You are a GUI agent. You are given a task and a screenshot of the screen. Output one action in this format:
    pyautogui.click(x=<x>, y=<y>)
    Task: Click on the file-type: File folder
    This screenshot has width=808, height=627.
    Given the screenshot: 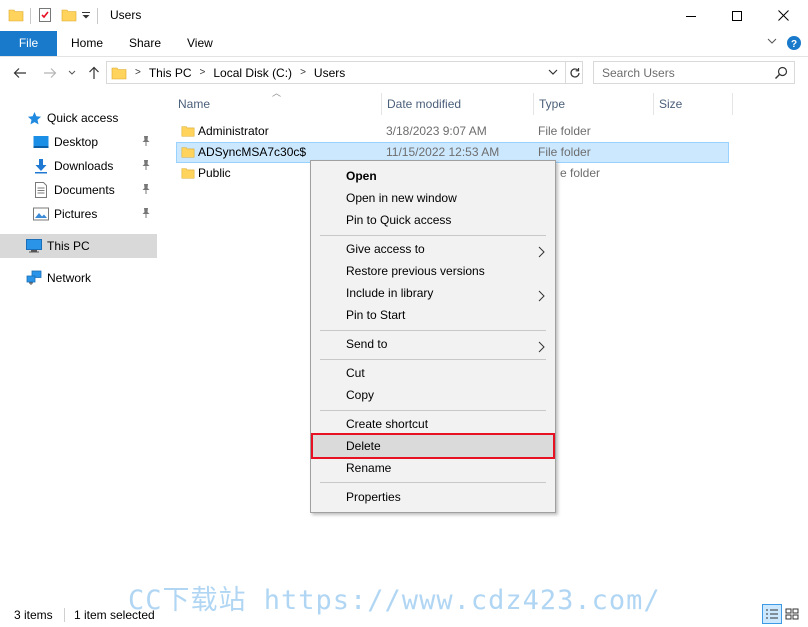 What is the action you would take?
    pyautogui.click(x=564, y=131)
    